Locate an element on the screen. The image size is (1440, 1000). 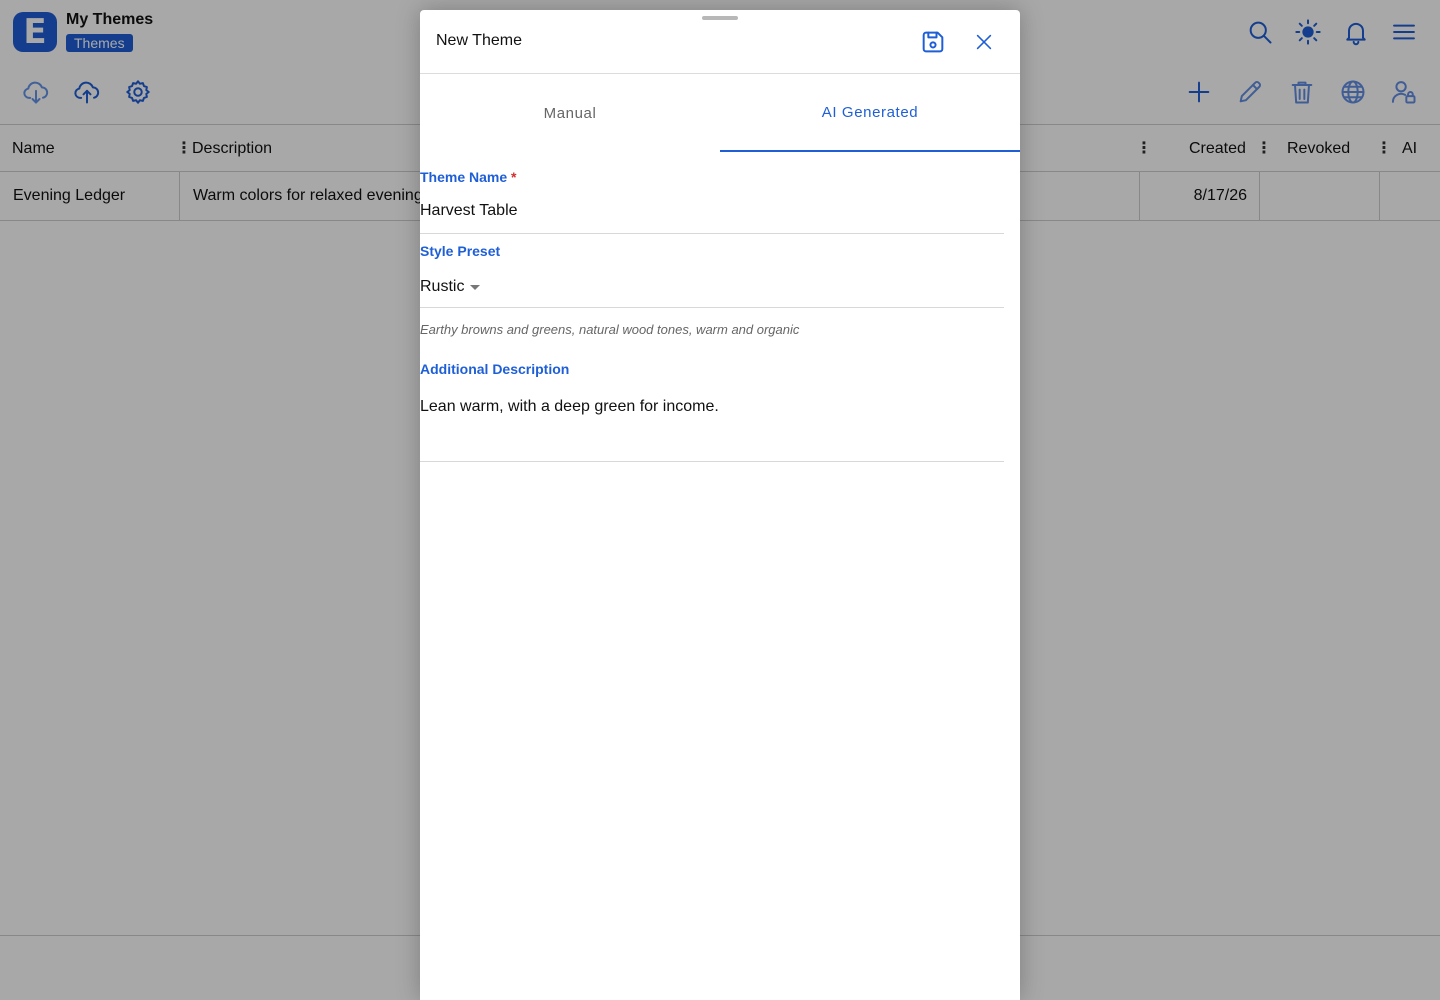
dialog-title: New Theme is located at coordinates (479, 40).